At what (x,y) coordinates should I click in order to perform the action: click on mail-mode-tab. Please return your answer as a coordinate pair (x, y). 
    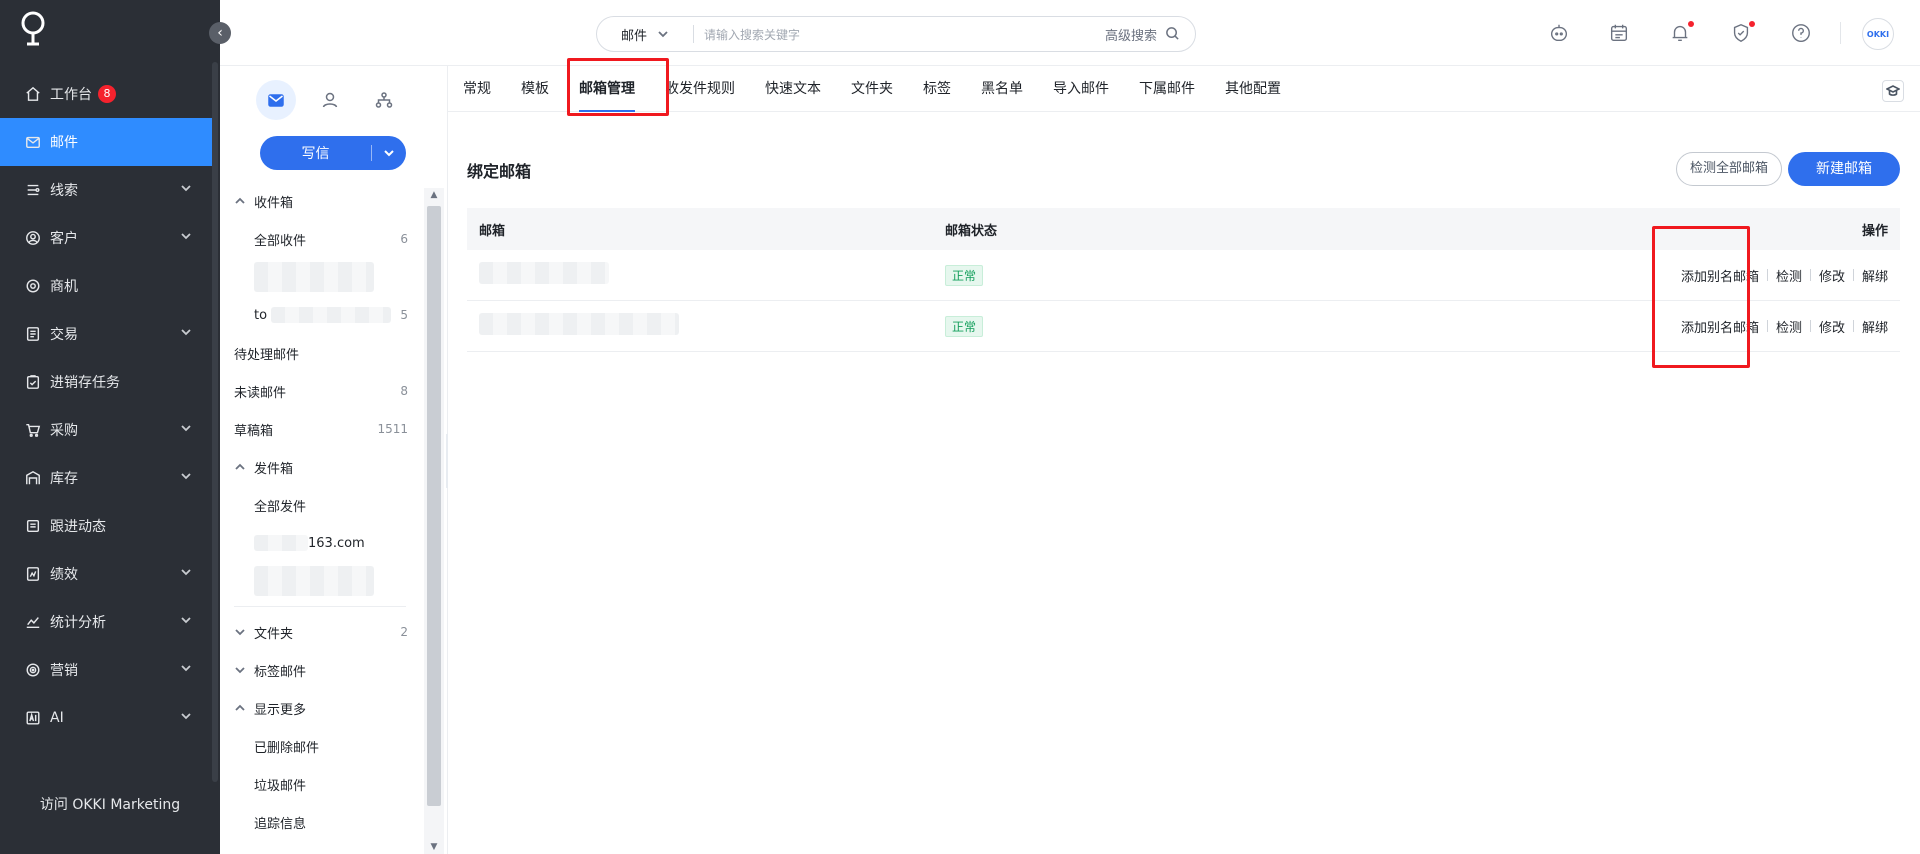
    Looking at the image, I should click on (276, 100).